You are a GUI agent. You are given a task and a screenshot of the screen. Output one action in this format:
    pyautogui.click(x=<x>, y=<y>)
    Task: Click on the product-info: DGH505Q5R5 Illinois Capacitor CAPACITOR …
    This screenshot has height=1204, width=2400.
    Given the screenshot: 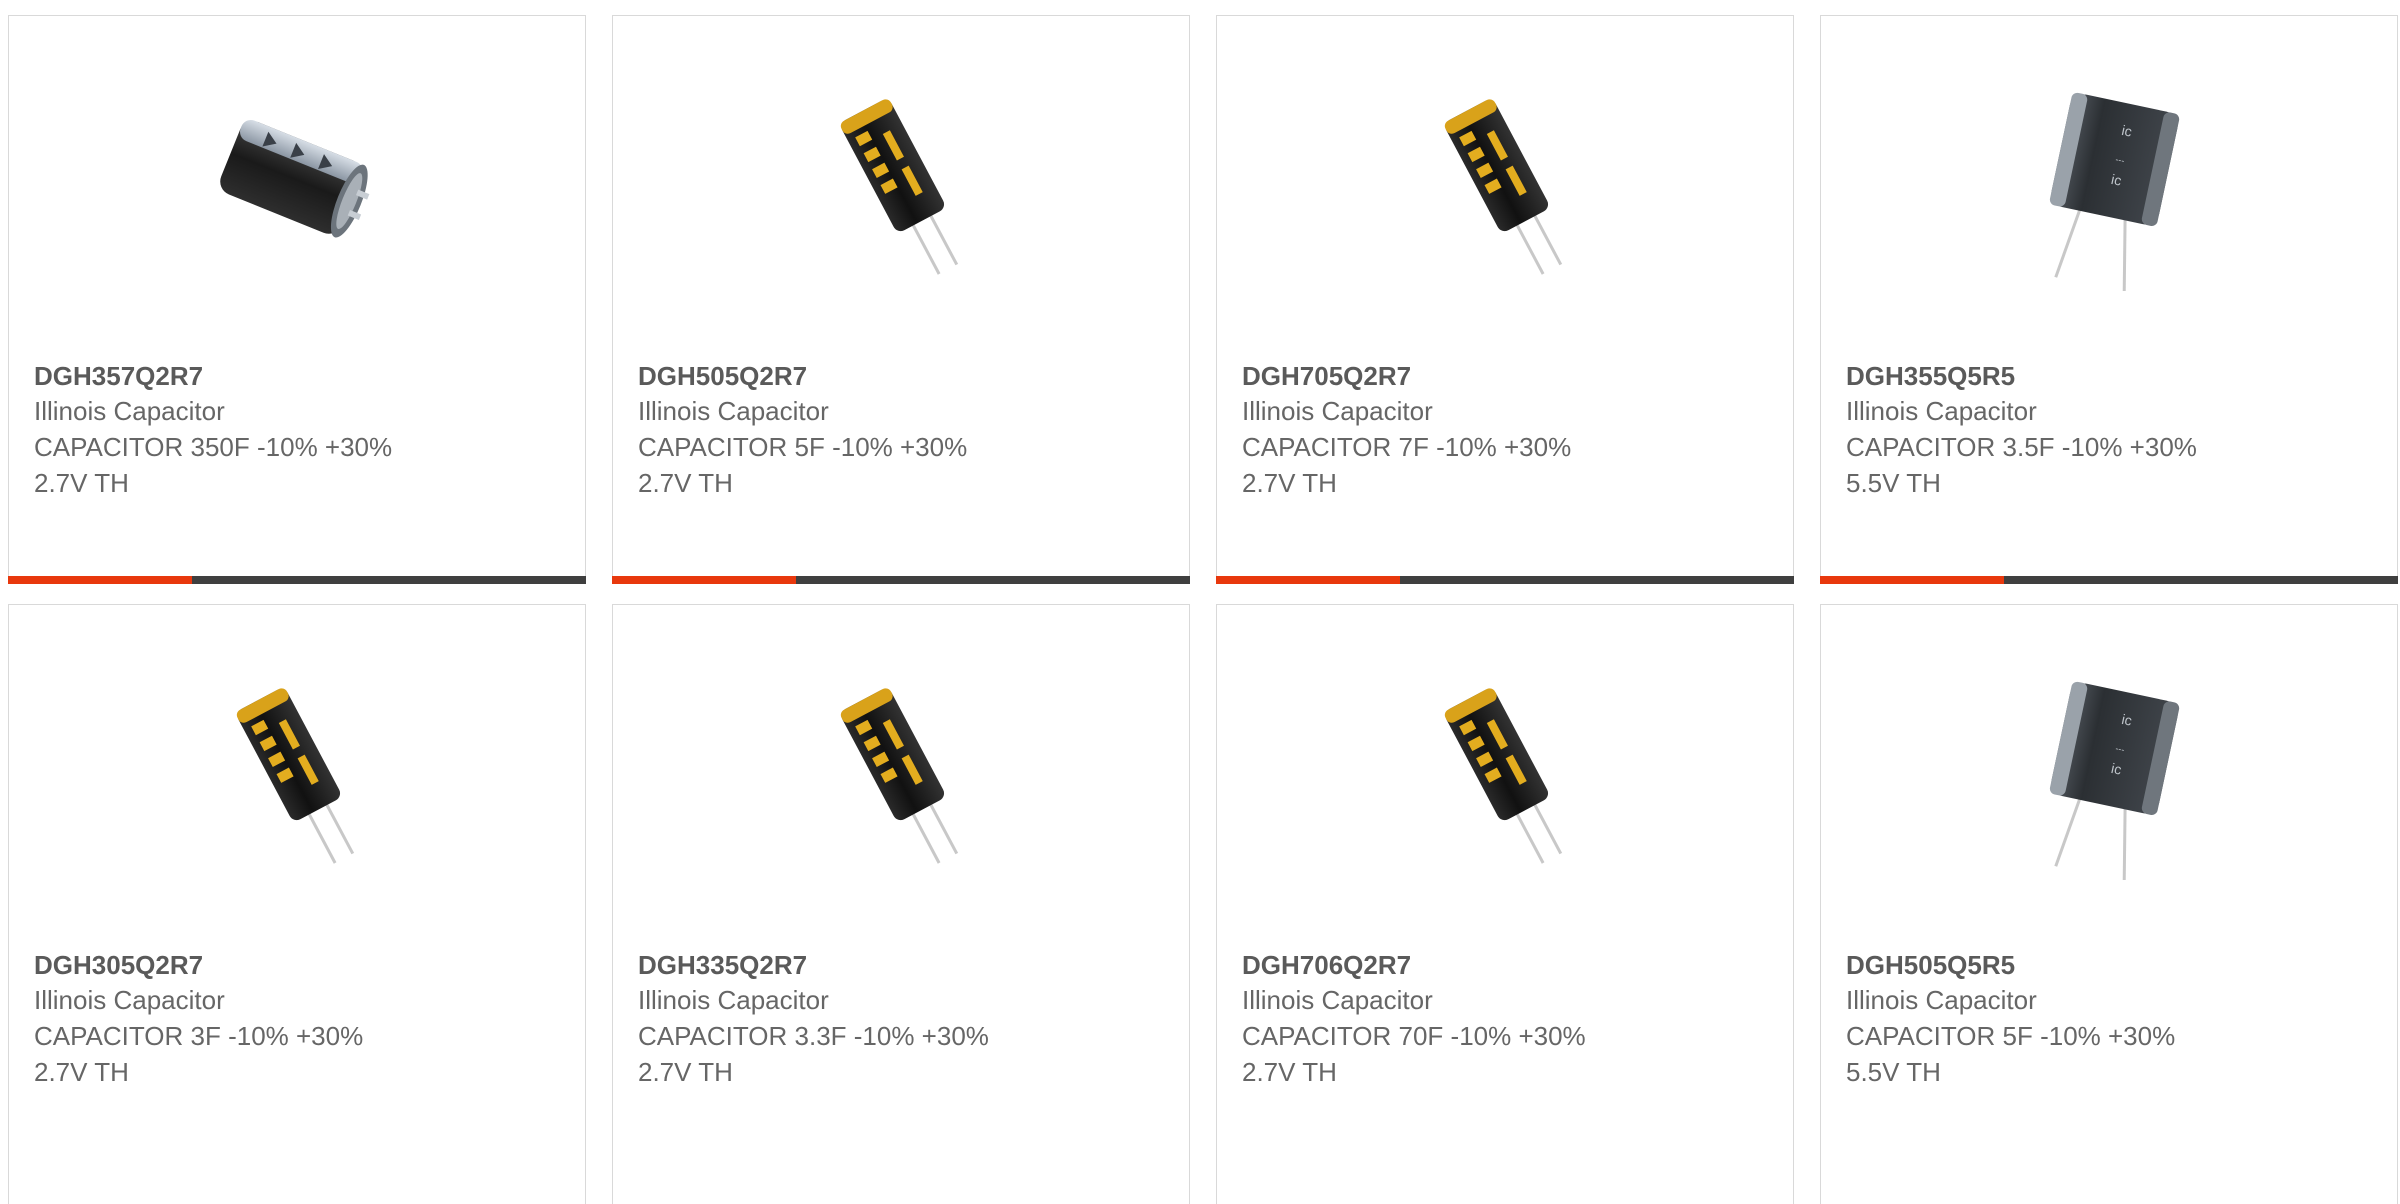 What is the action you would take?
    pyautogui.click(x=2109, y=1019)
    